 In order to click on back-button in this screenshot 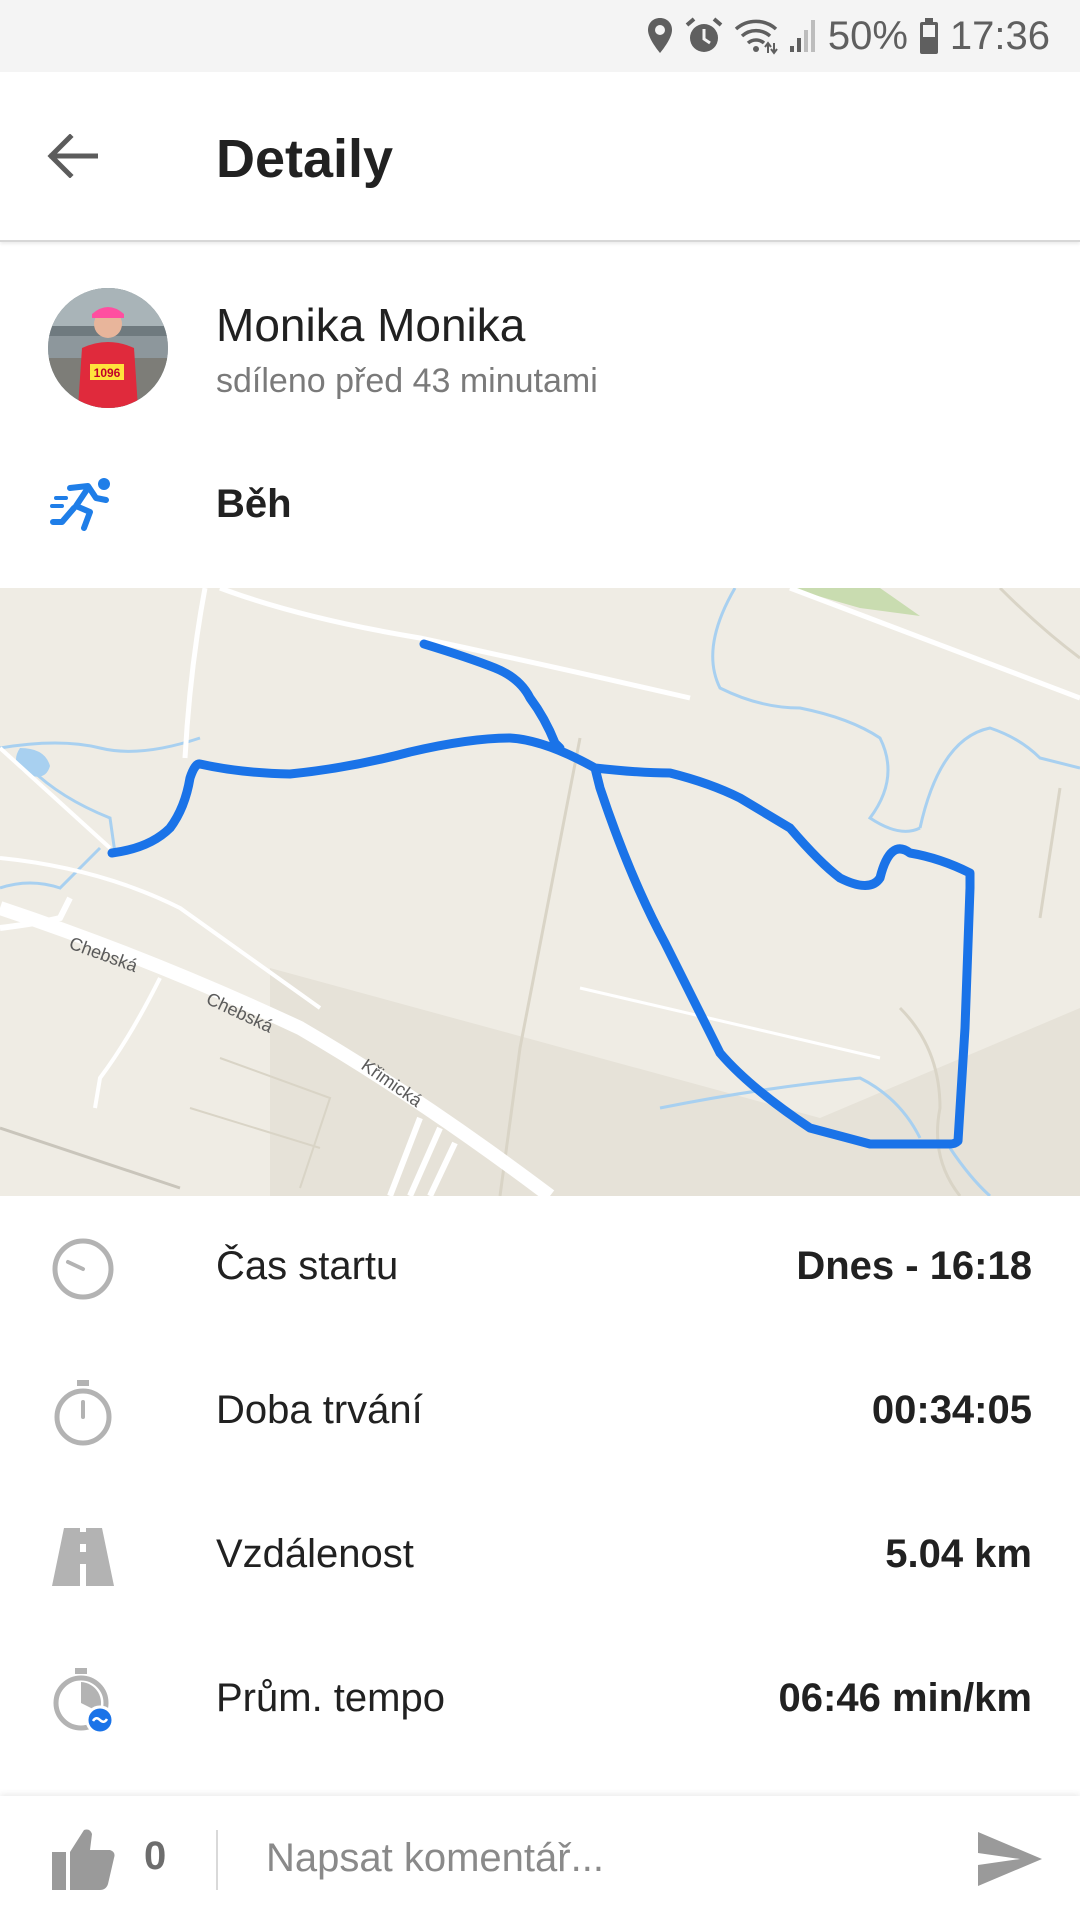, I will do `click(72, 156)`.